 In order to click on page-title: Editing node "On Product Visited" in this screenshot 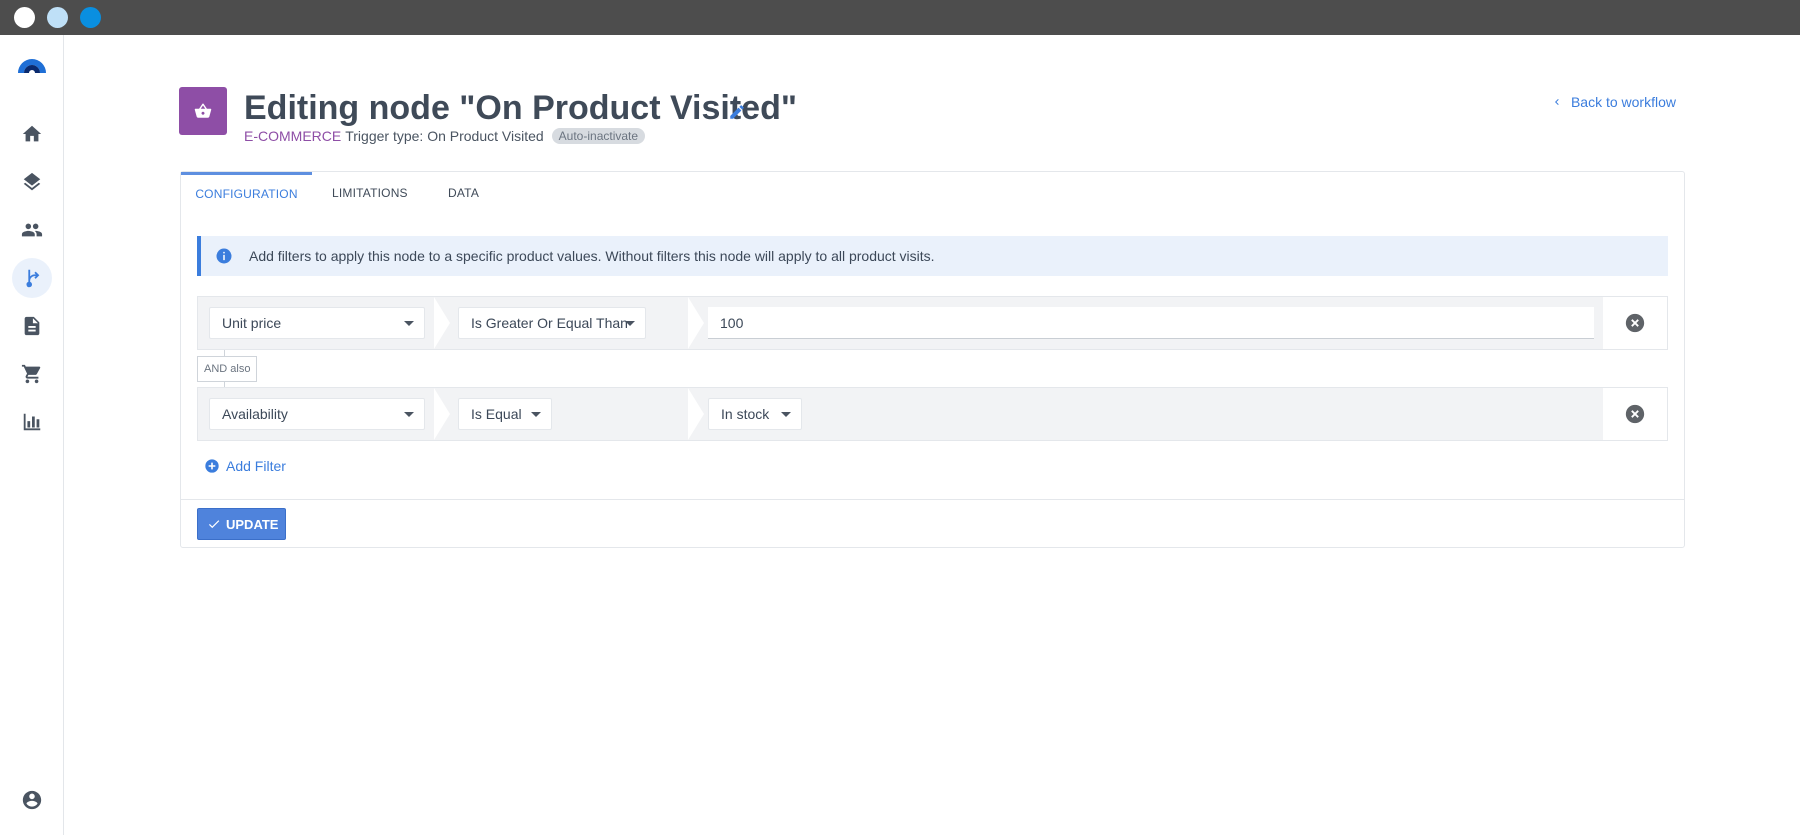, I will do `click(520, 108)`.